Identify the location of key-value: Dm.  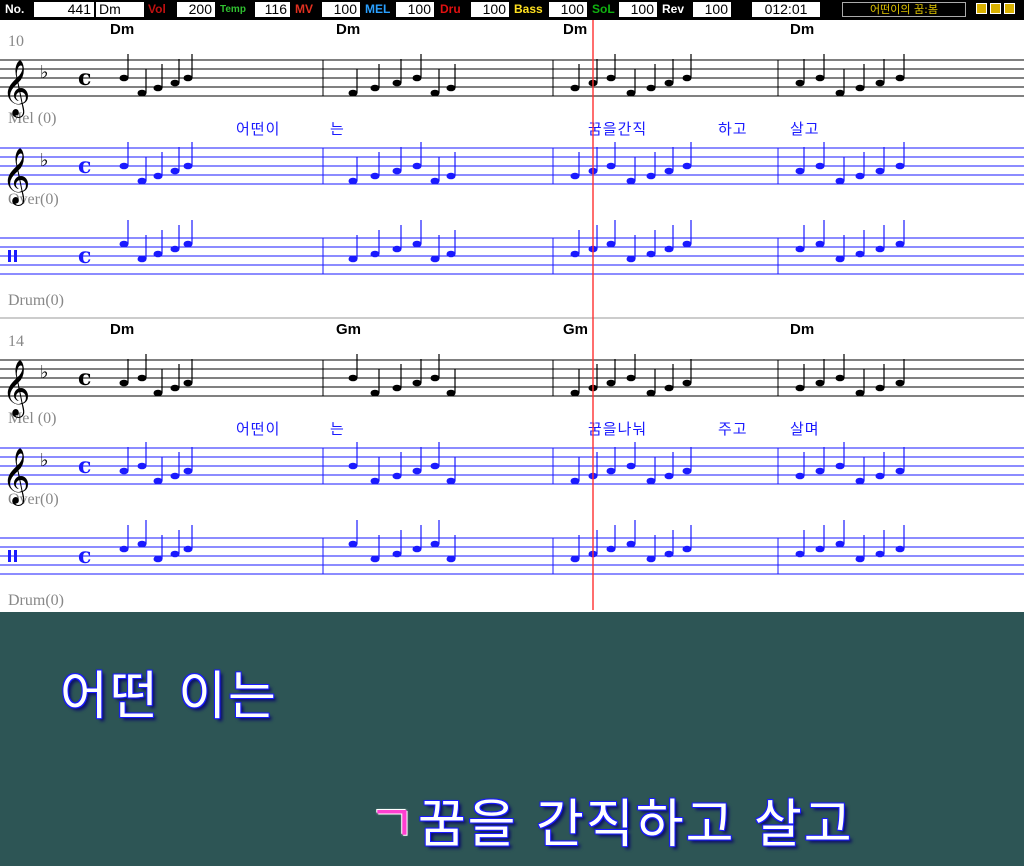
(120, 9).